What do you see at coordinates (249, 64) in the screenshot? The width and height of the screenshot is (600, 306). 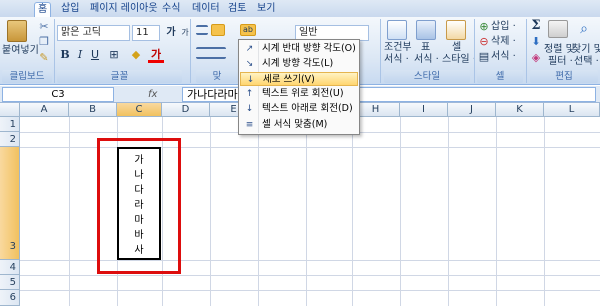 I see `angle-clockwise-icon: ↘` at bounding box center [249, 64].